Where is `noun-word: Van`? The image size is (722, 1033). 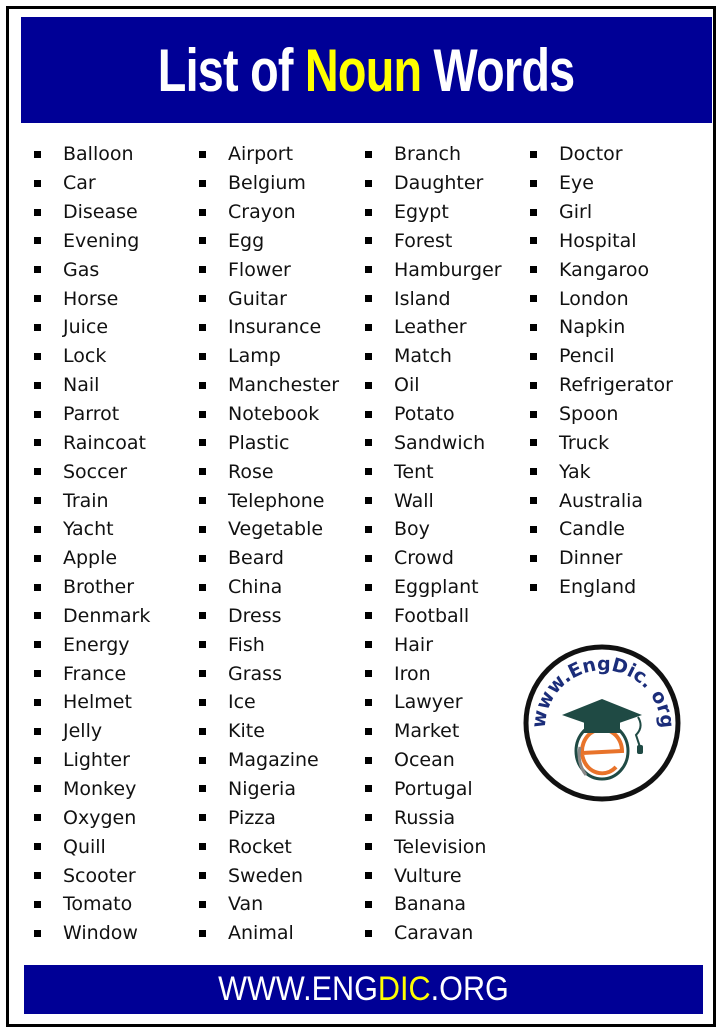
noun-word: Van is located at coordinates (246, 904).